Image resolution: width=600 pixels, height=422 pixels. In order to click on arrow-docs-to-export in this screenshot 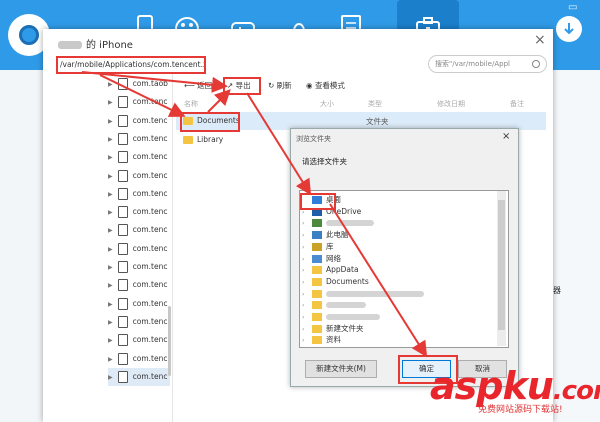, I will do `click(219, 101)`.